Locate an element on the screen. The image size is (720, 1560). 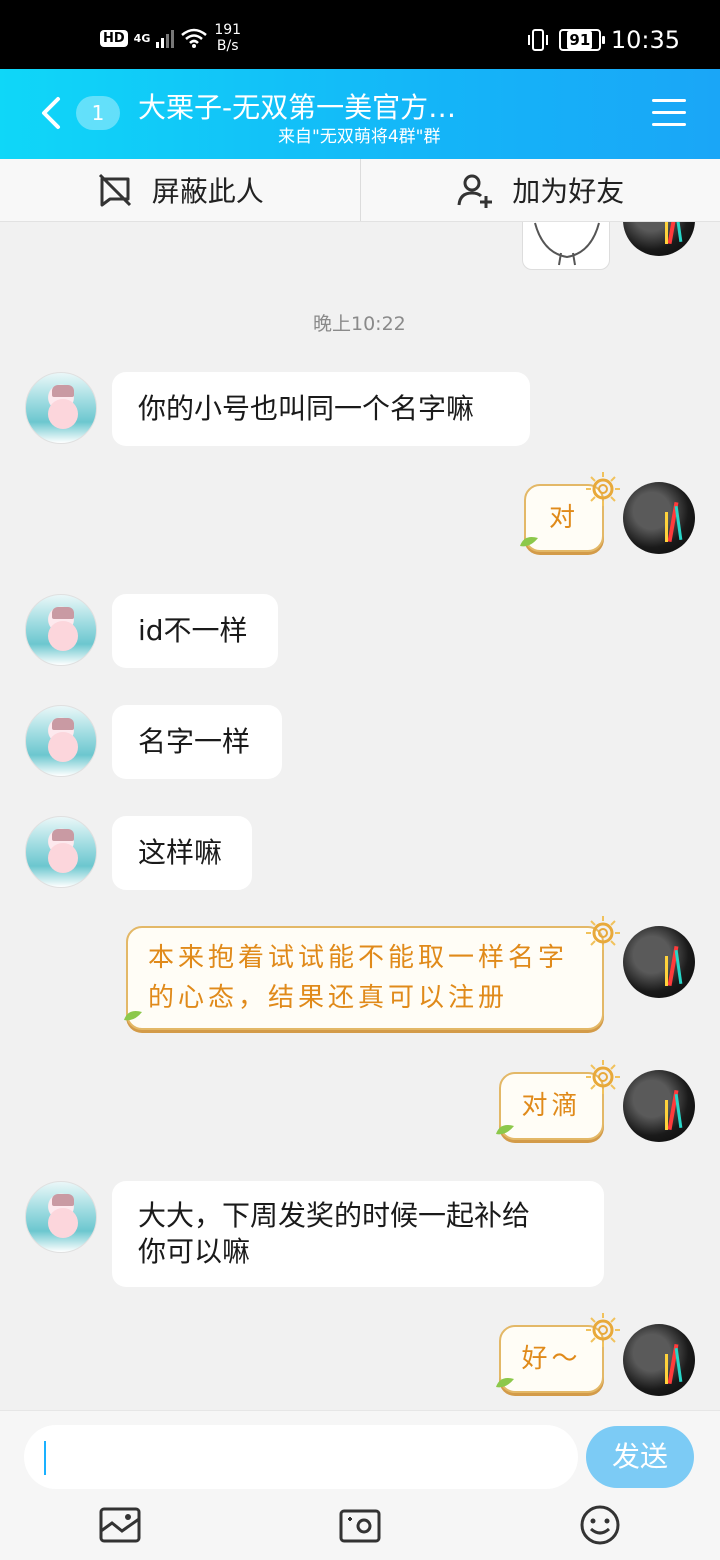
chat-header: 1 大栗子-无双第一美官方… 来自"无双萌将4群"群 is located at coordinates (360, 114).